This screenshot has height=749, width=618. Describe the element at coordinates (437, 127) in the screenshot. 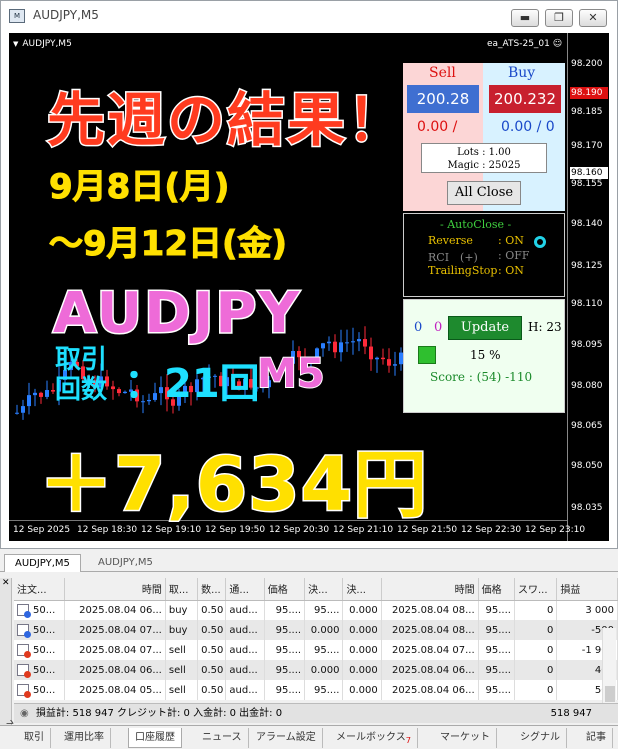

I see `sell-position: 0.00 /` at that location.